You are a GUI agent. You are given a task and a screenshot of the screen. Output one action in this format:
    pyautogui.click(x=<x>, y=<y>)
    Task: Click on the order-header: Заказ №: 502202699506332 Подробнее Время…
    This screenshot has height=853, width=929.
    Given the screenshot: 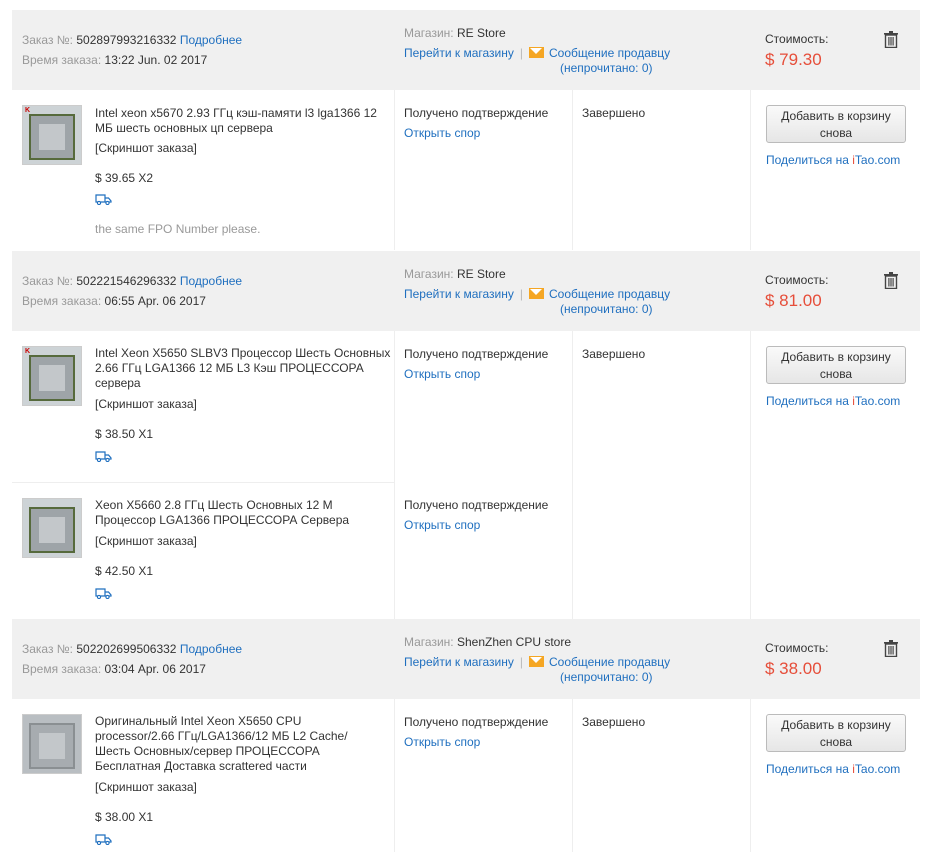 What is the action you would take?
    pyautogui.click(x=466, y=659)
    